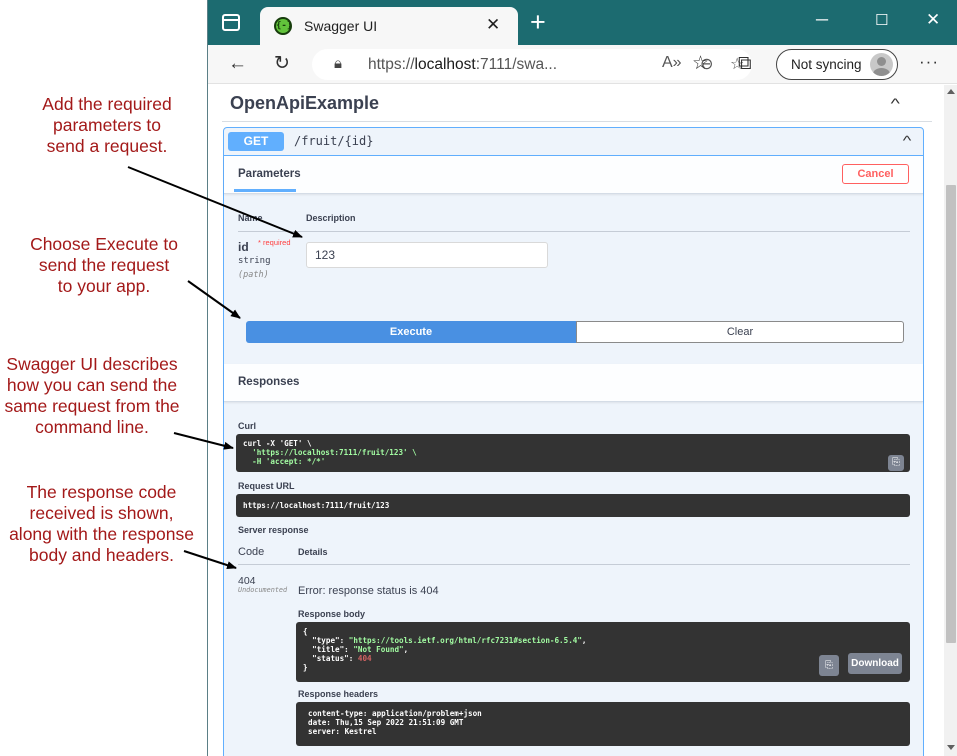 This screenshot has height=756, width=957. I want to click on address-bar: 🔒︎ https://localhost:7111/swa... A» ⊖ ☆, so click(532, 64).